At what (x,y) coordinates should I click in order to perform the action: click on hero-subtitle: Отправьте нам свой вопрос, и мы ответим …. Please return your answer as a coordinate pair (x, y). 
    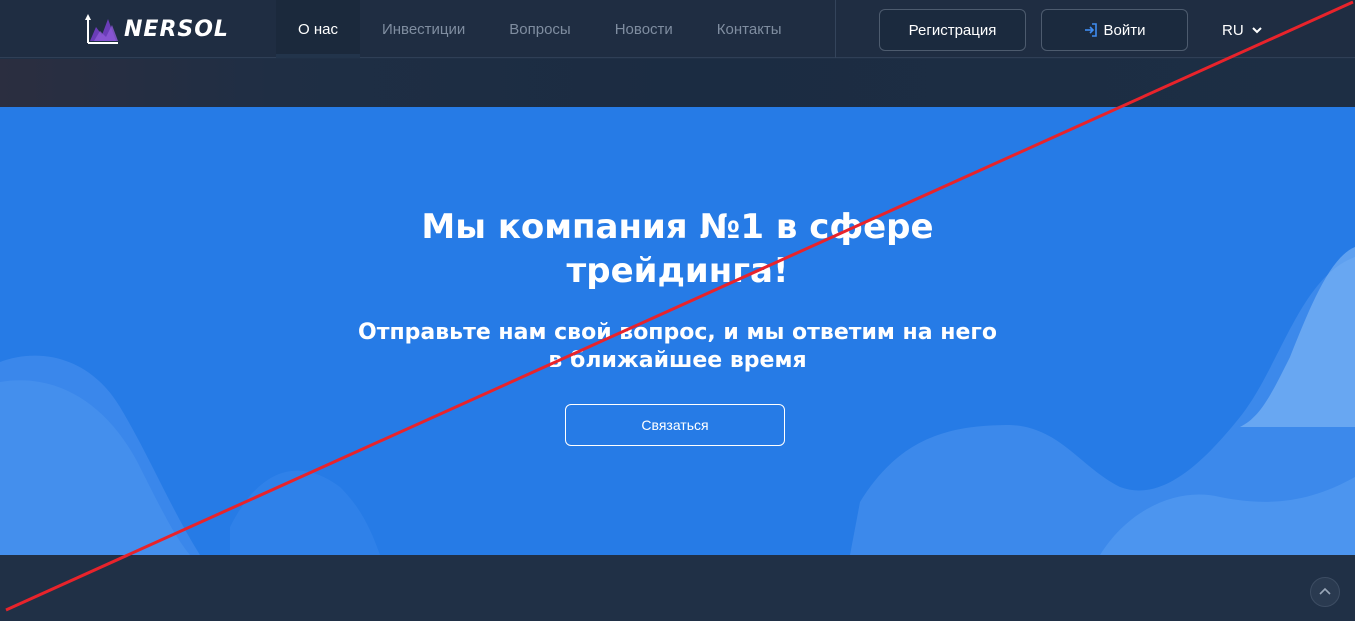
    Looking at the image, I should click on (677, 347).